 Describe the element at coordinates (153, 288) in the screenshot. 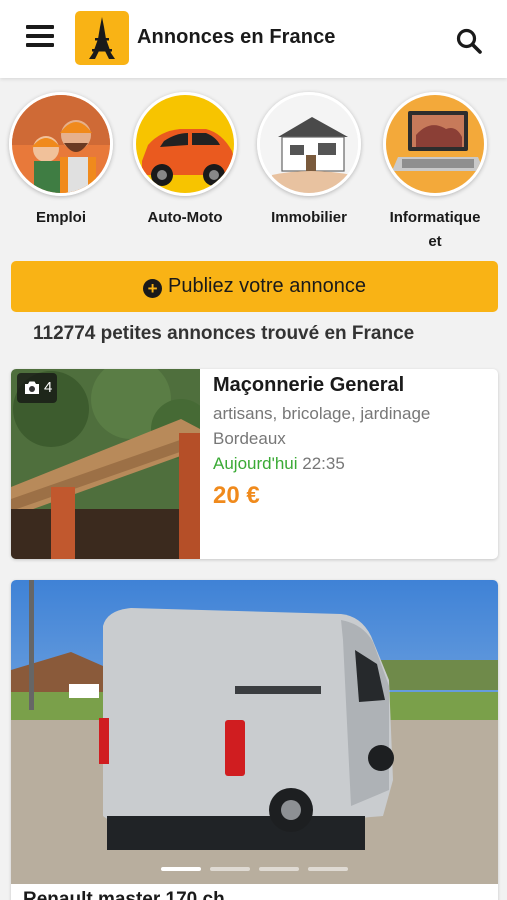

I see `plus-circle-icon: +` at that location.